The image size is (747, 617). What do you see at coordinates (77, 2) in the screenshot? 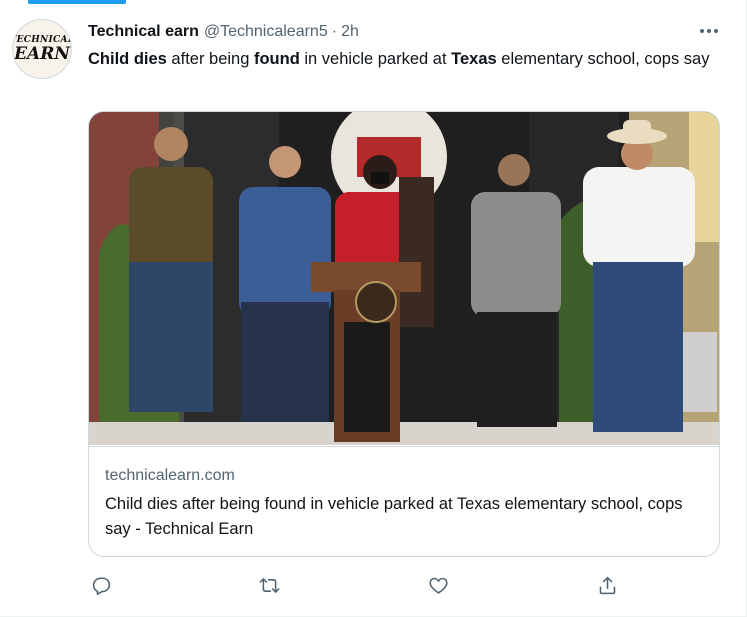
I see `top-accent-bar` at bounding box center [77, 2].